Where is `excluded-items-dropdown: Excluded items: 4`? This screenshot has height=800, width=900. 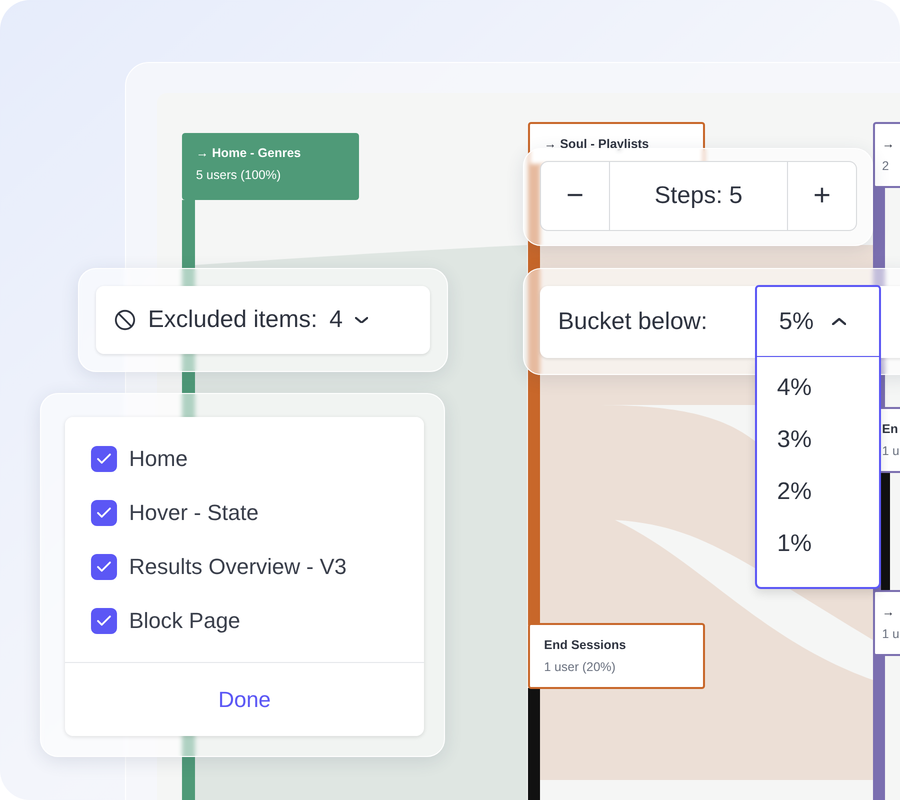
excluded-items-dropdown: Excluded items: 4 is located at coordinates (263, 320).